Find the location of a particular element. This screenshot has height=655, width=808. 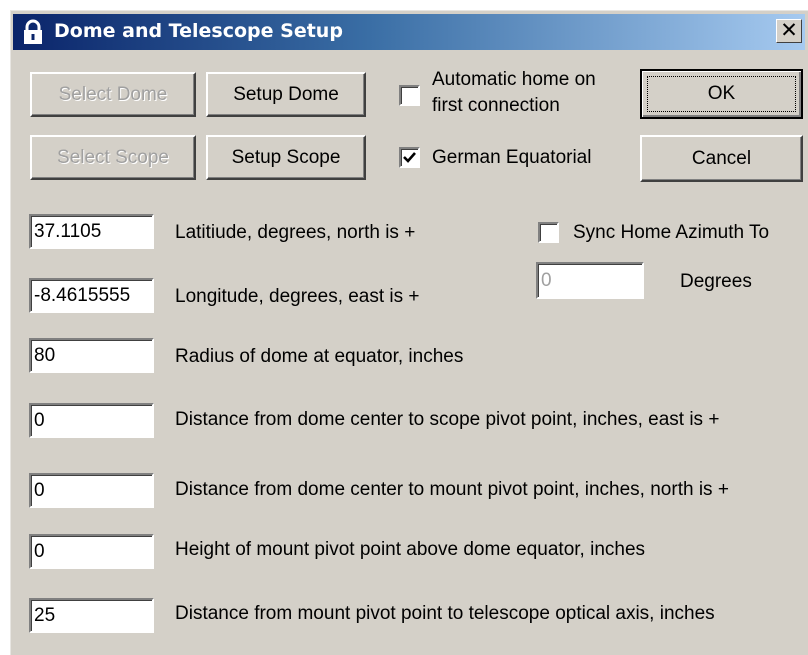

cancel-button: Cancel is located at coordinates (721, 158).